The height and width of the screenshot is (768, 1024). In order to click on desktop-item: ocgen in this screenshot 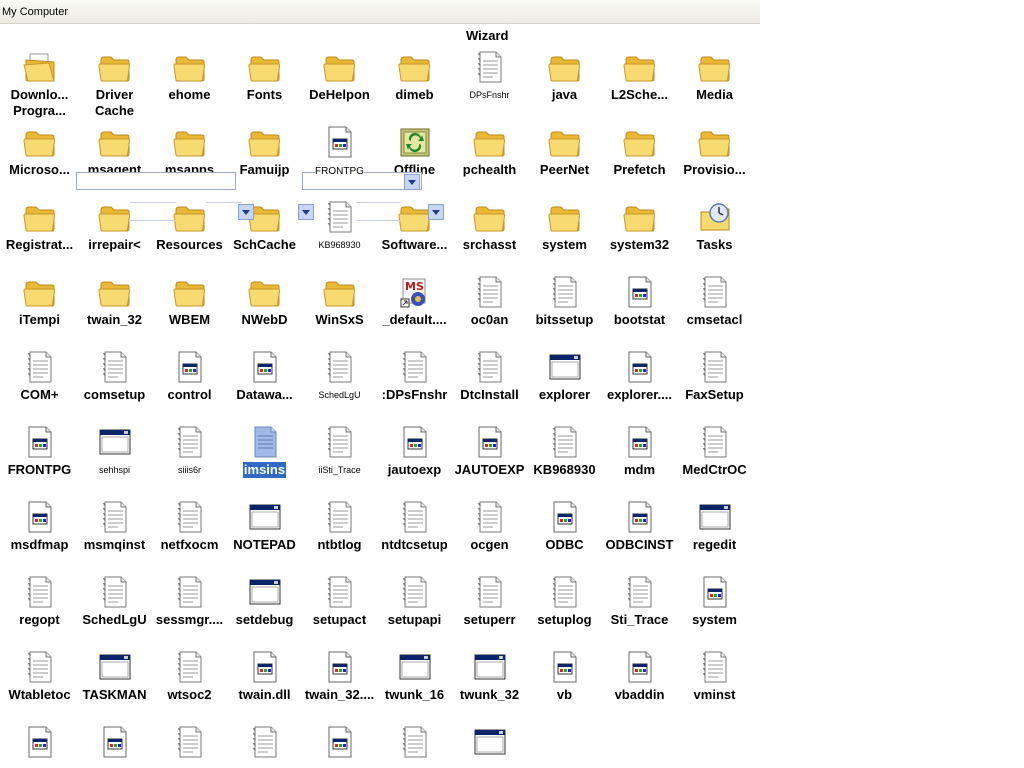, I will do `click(489, 528)`.